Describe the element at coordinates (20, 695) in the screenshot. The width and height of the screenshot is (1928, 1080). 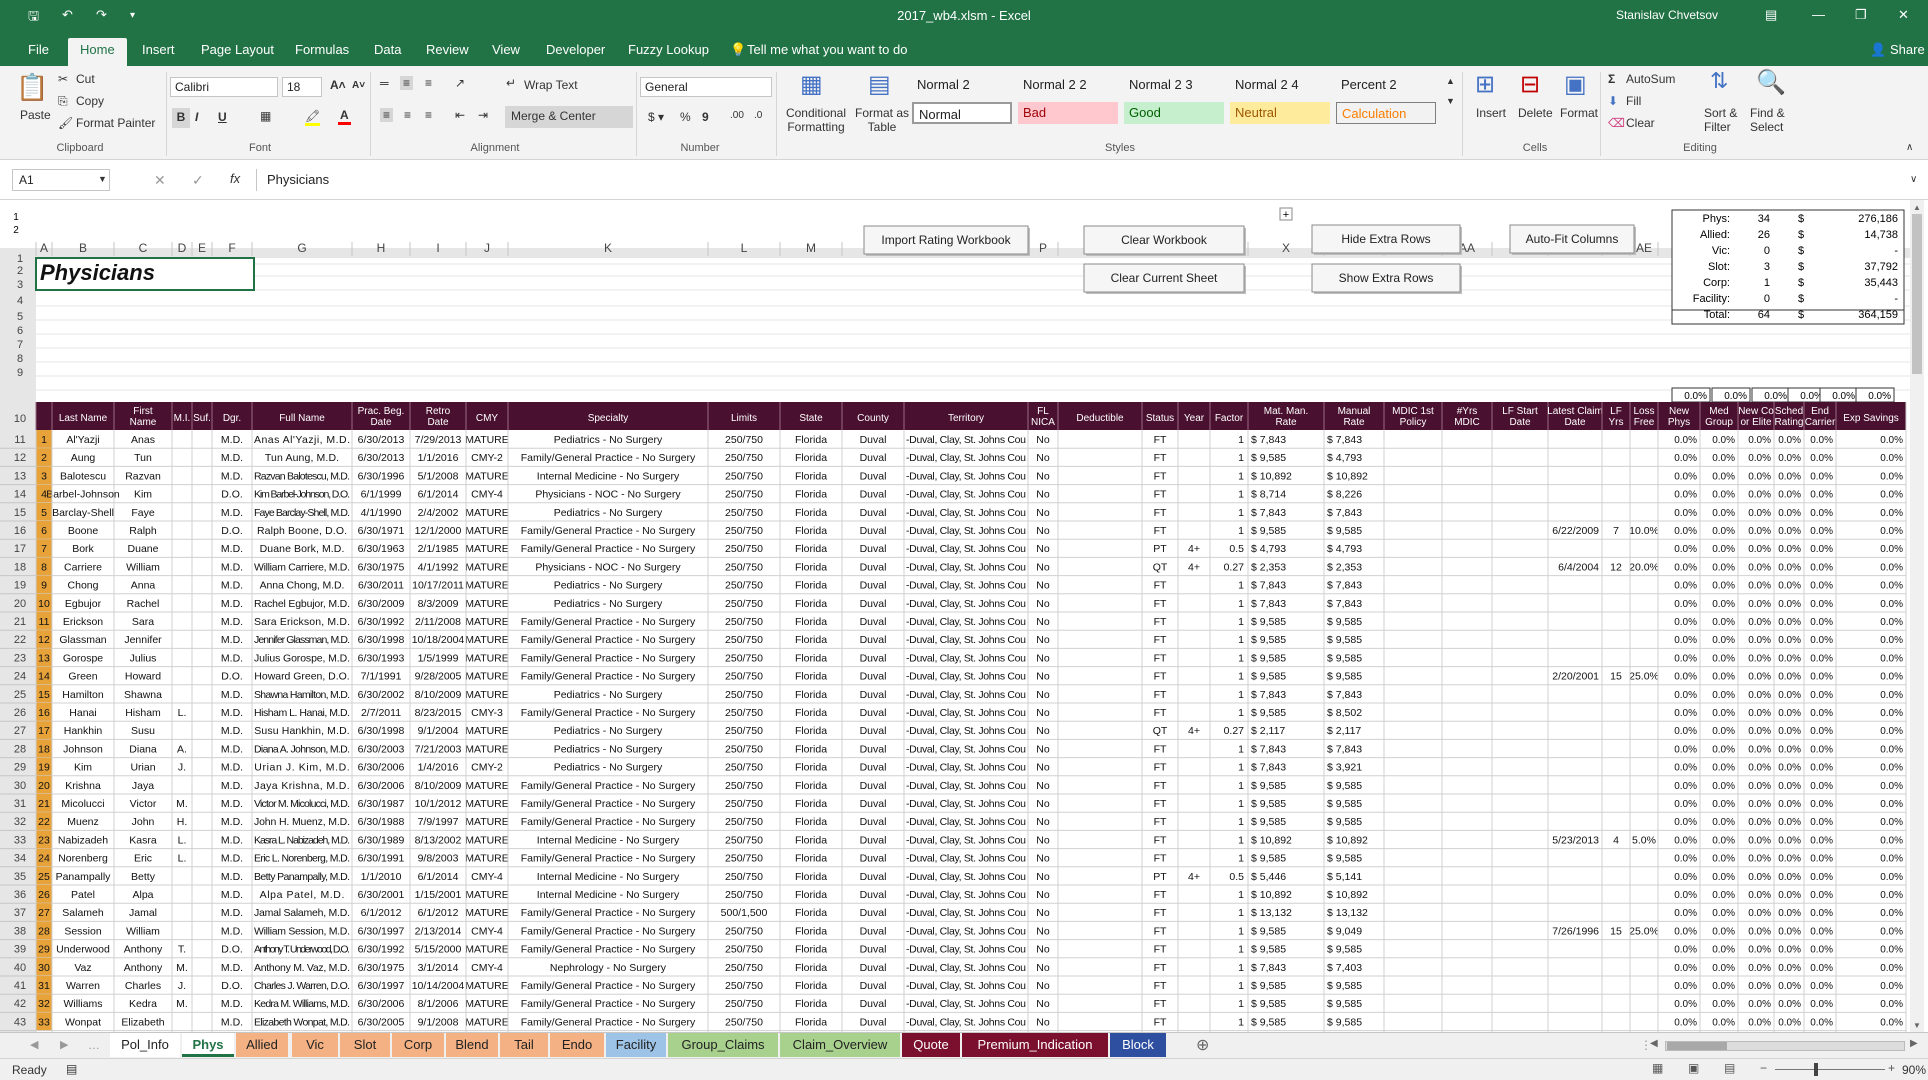
I see `row-header-25: 25` at that location.